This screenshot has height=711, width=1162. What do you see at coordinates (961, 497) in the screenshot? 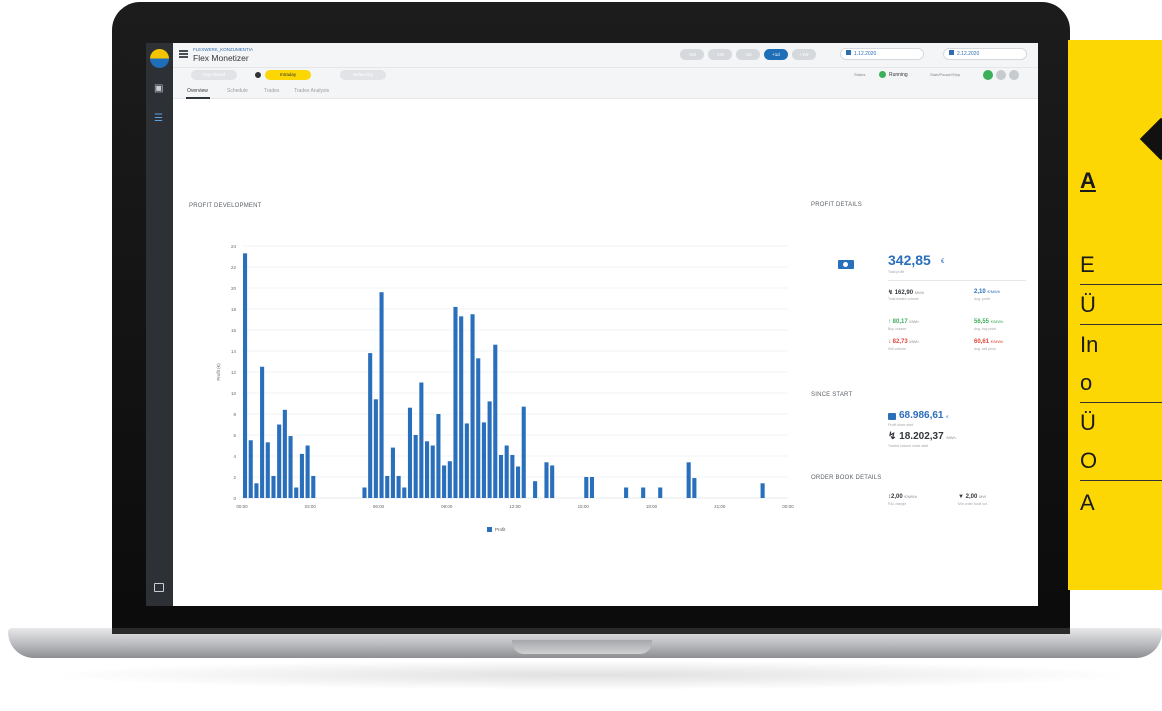
I see `filter-icon: ▼` at bounding box center [961, 497].